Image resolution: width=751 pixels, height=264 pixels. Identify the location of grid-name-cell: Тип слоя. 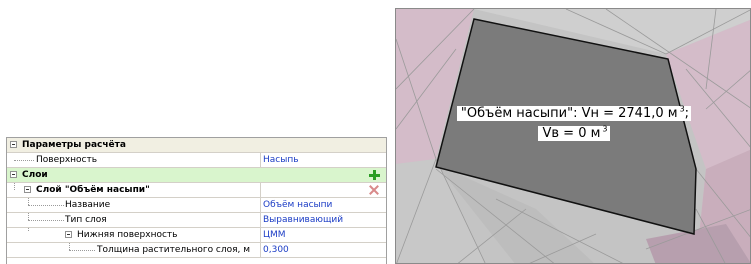
(134, 220).